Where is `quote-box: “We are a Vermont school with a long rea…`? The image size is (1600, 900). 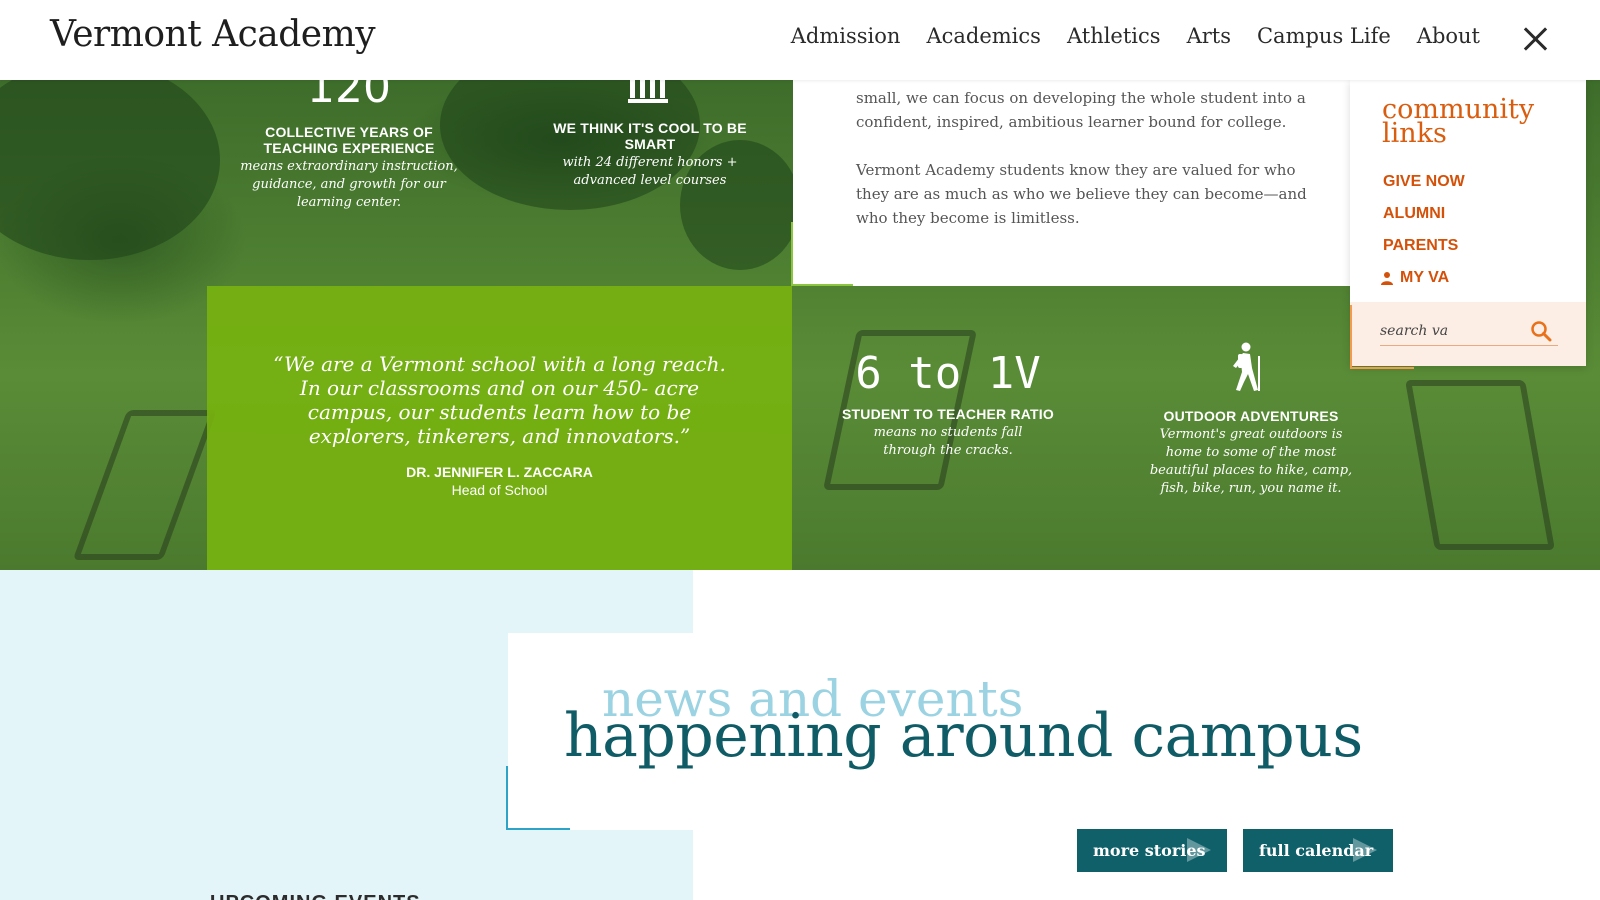
quote-box: “We are a Vermont school with a long rea… is located at coordinates (499, 428).